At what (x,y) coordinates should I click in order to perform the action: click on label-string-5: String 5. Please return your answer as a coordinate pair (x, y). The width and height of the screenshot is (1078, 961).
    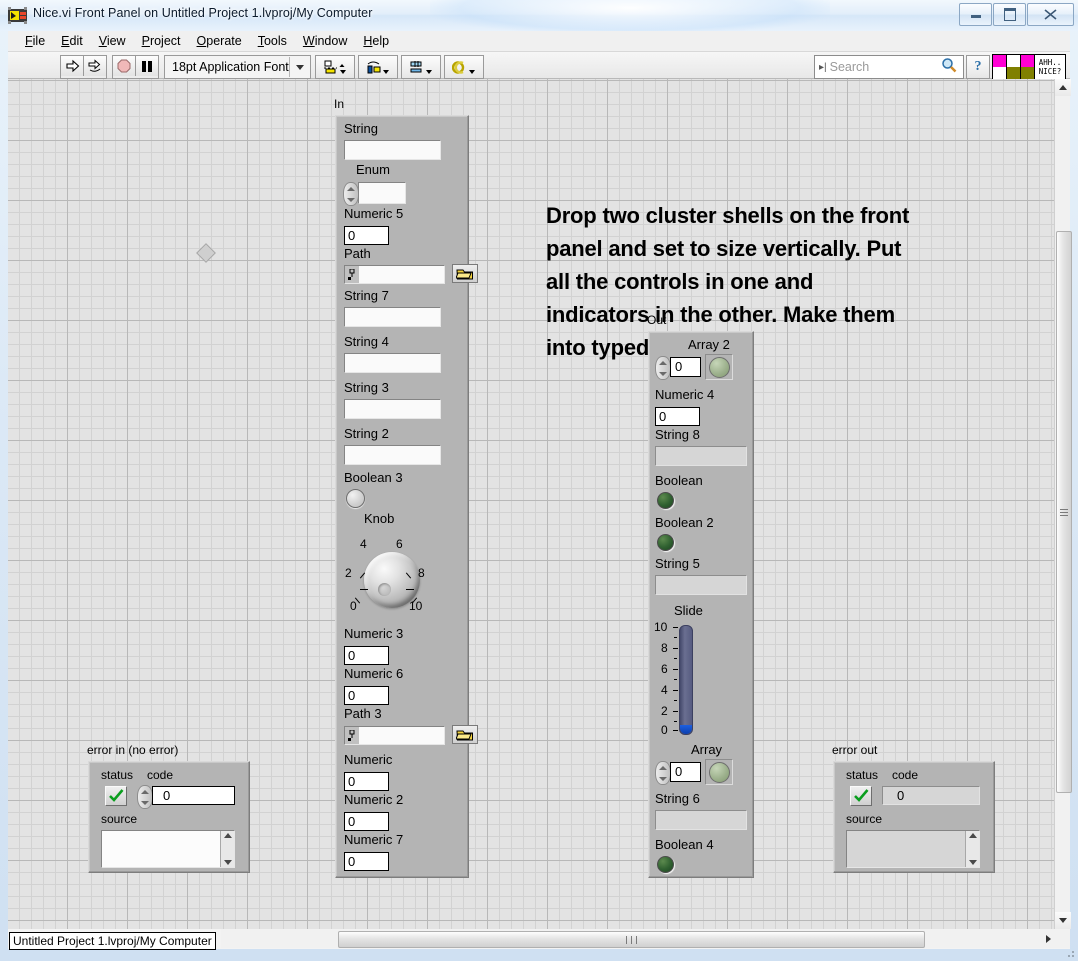
    Looking at the image, I should click on (677, 563).